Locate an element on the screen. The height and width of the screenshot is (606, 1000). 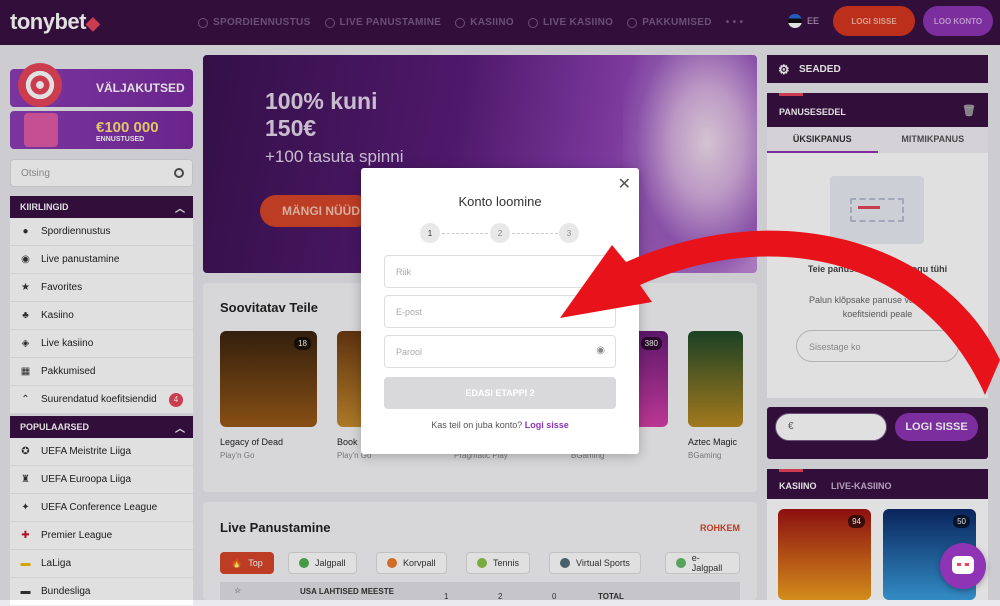
modal-footer: Kas teil on juba konto? Logi sisse is located at coordinates (500, 425).